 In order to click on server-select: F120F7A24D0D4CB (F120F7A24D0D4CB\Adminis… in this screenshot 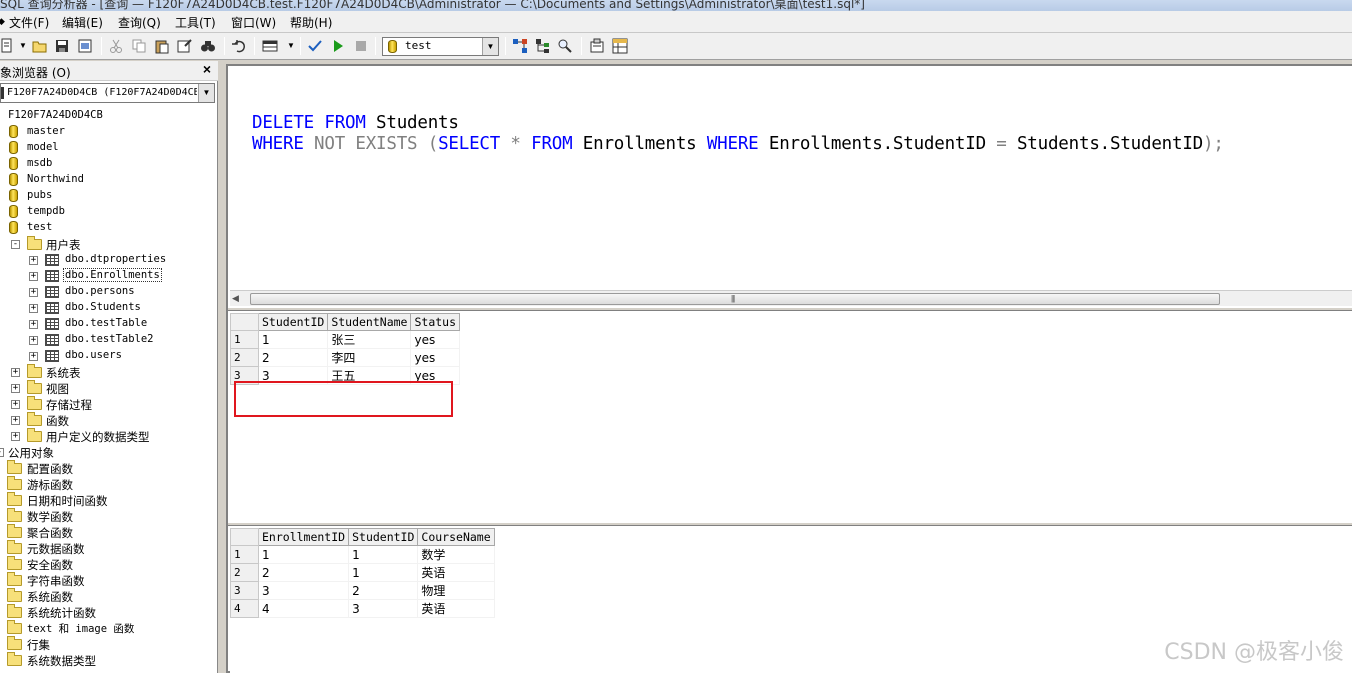, I will do `click(107, 93)`.